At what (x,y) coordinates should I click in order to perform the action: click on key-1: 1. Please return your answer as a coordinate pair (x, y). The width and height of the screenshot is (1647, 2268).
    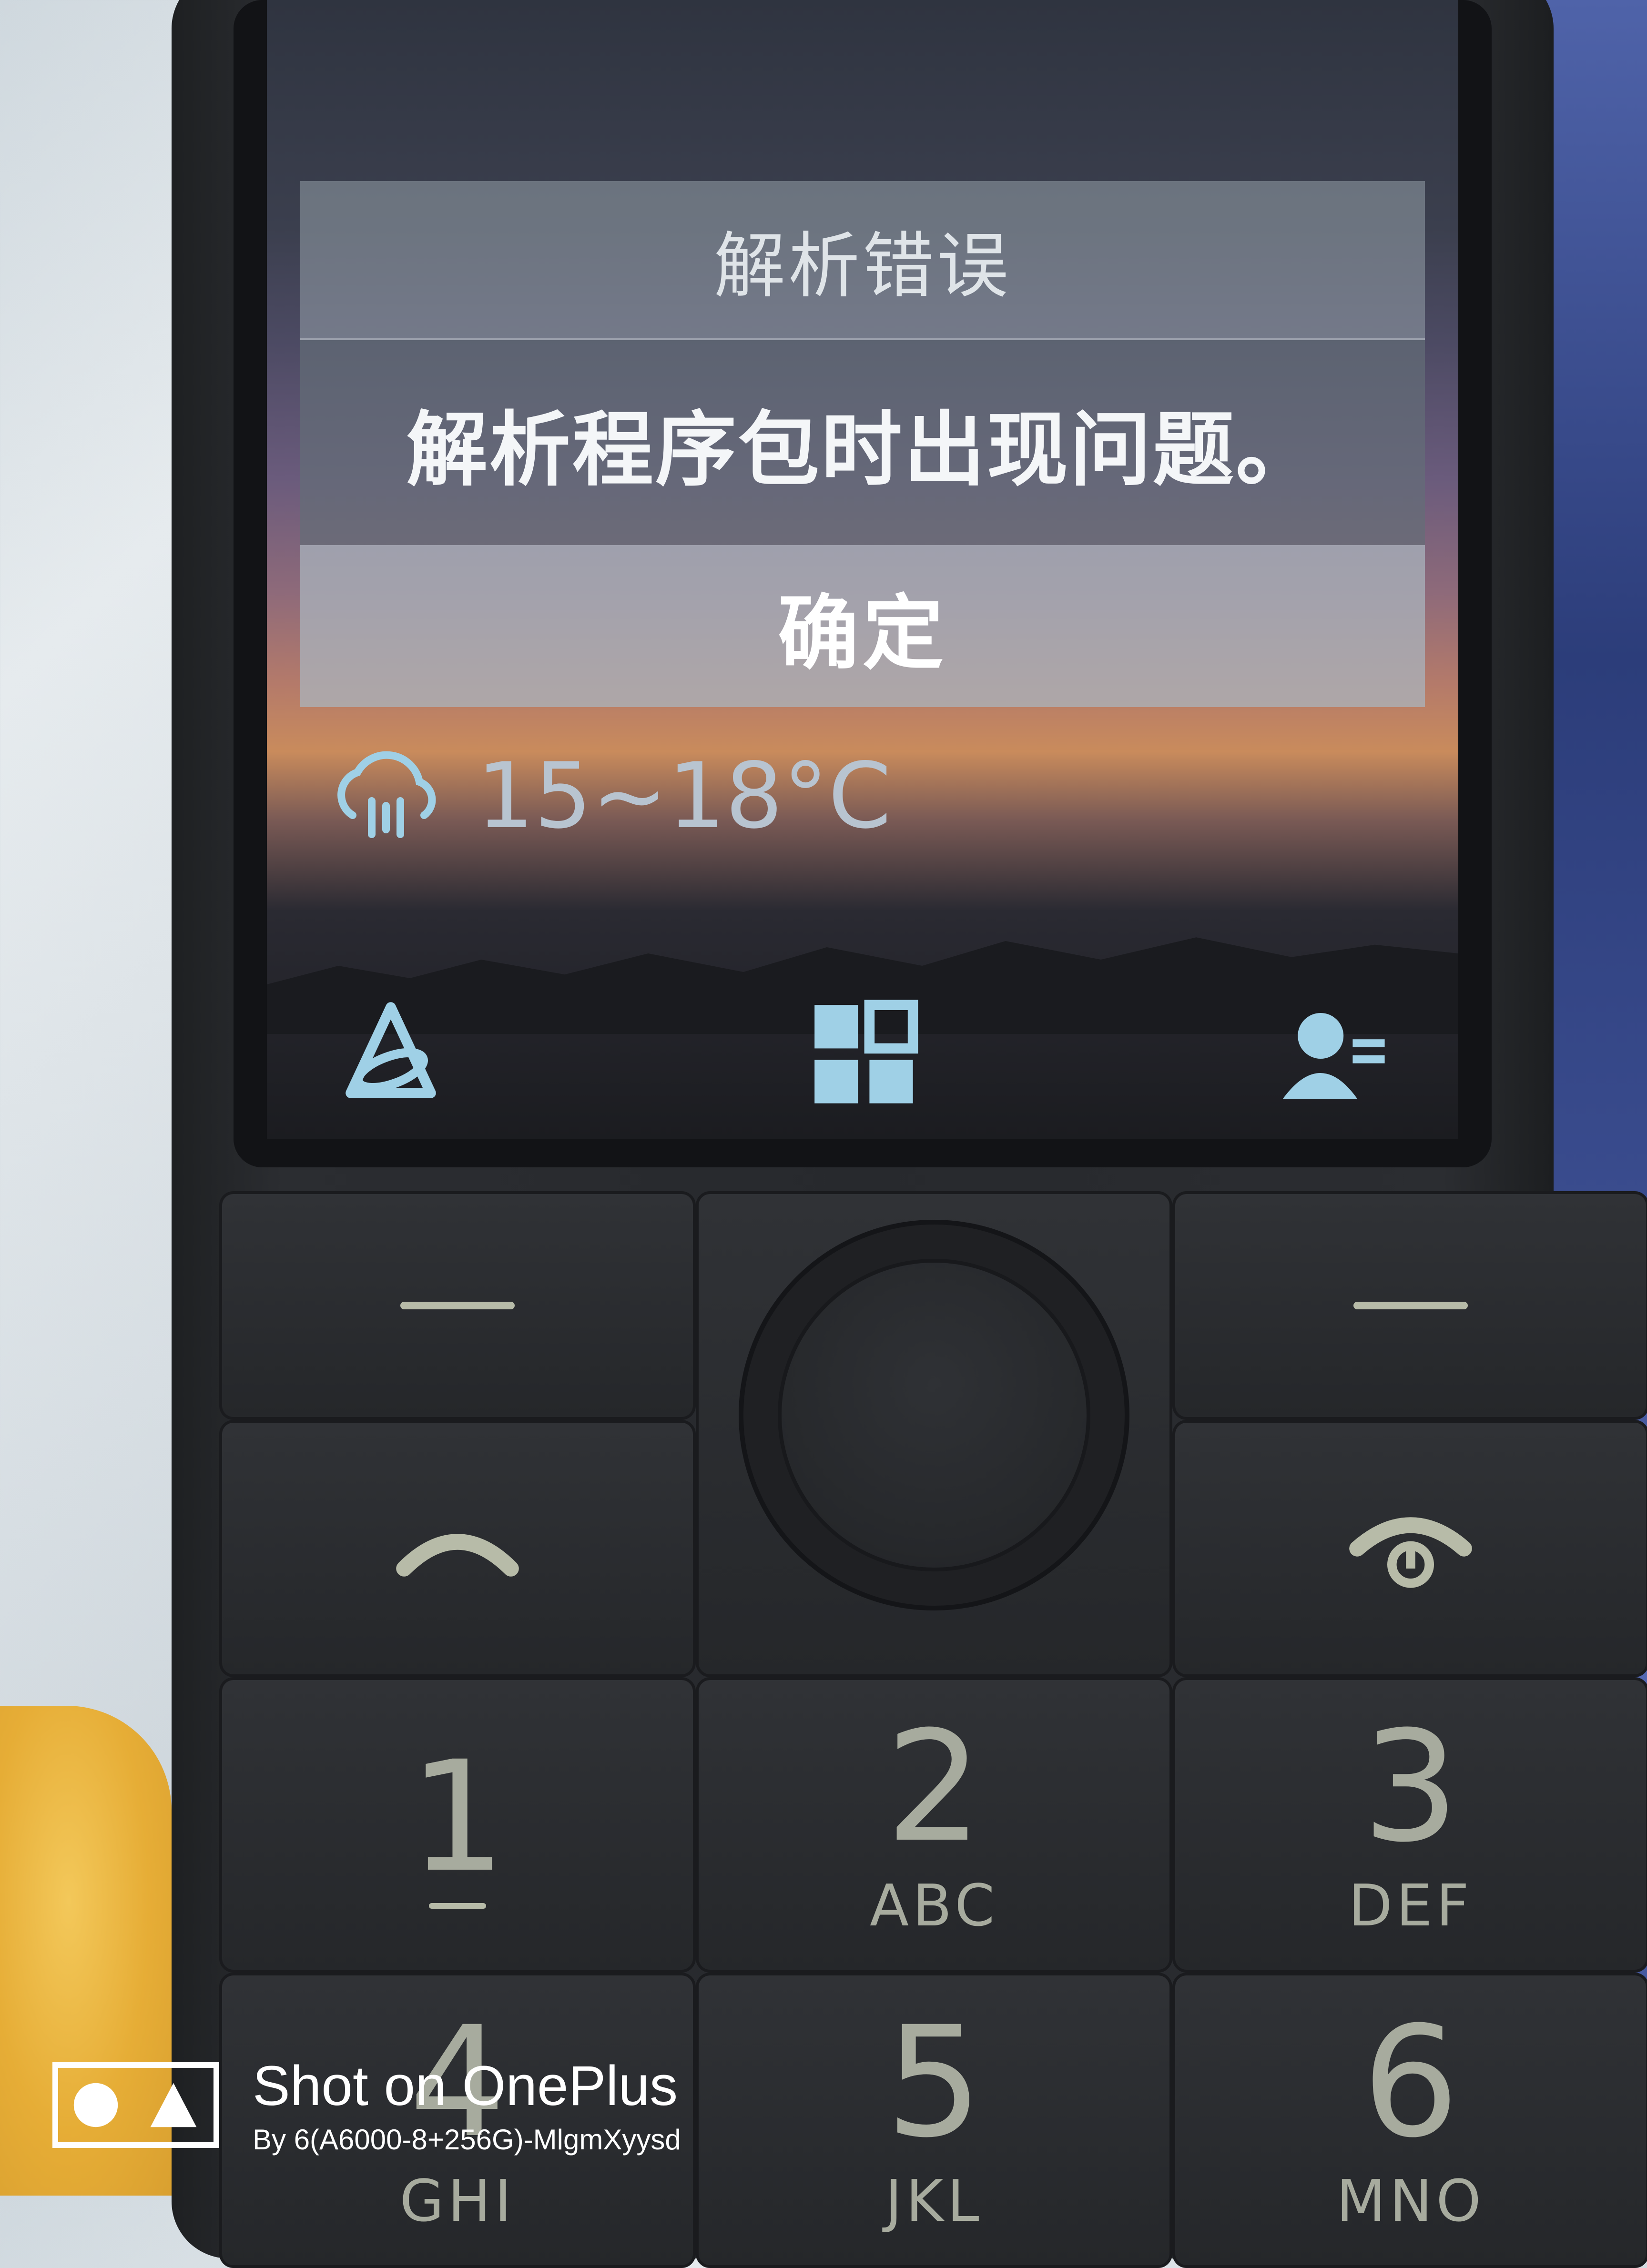
    Looking at the image, I should click on (457, 1825).